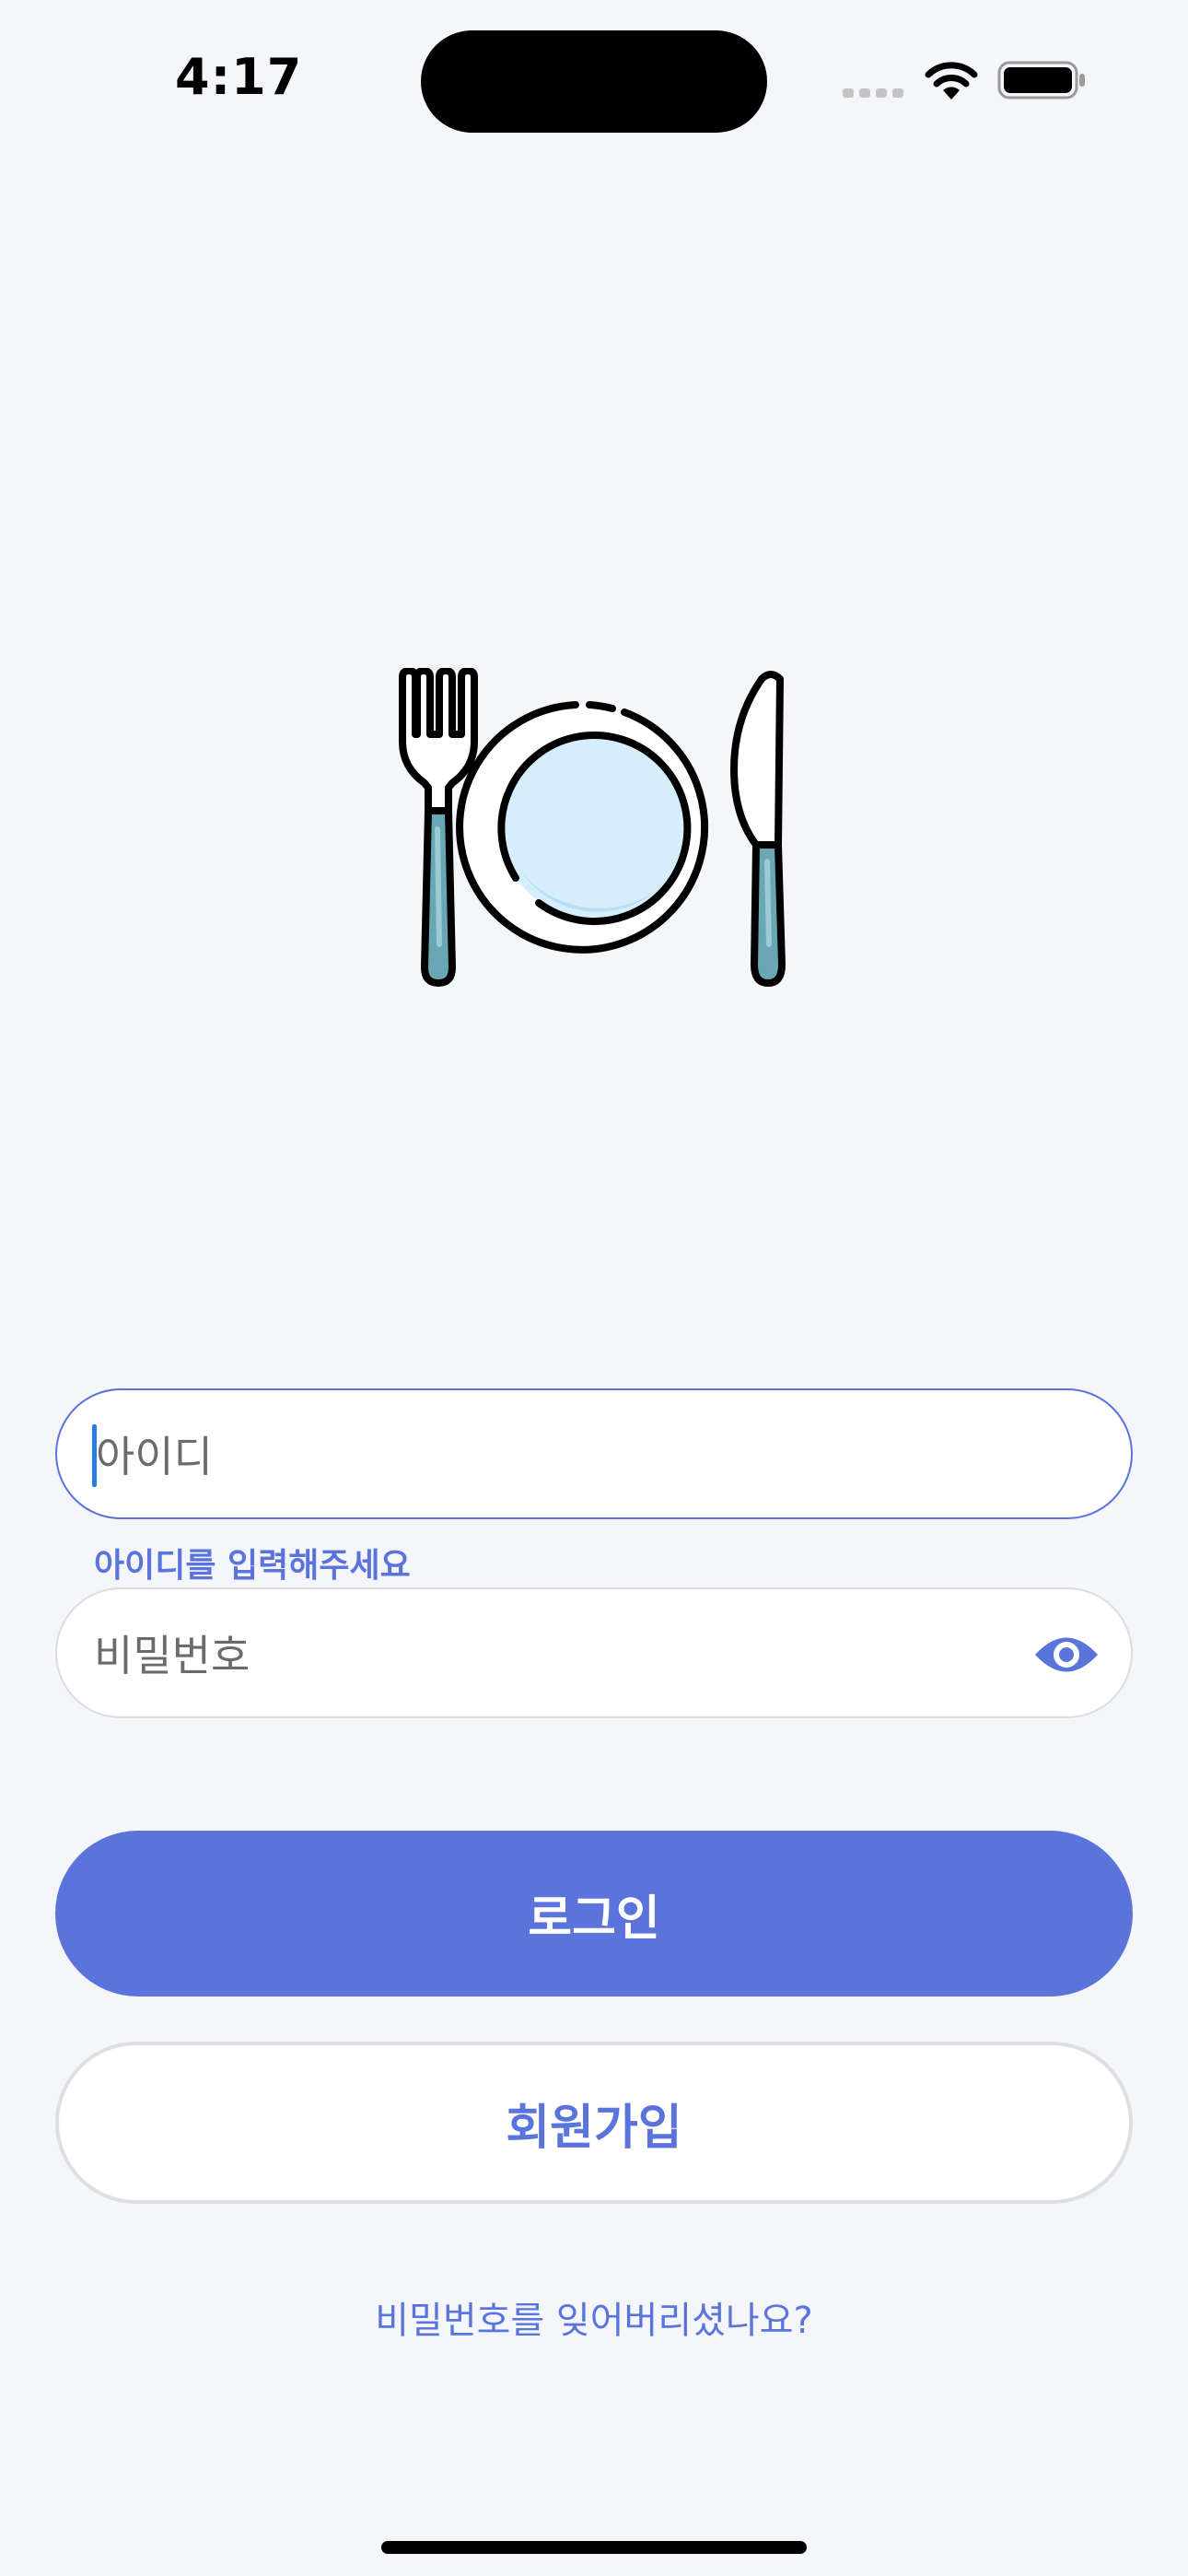  I want to click on id-input-placeholder: 아이디, so click(154, 1456).